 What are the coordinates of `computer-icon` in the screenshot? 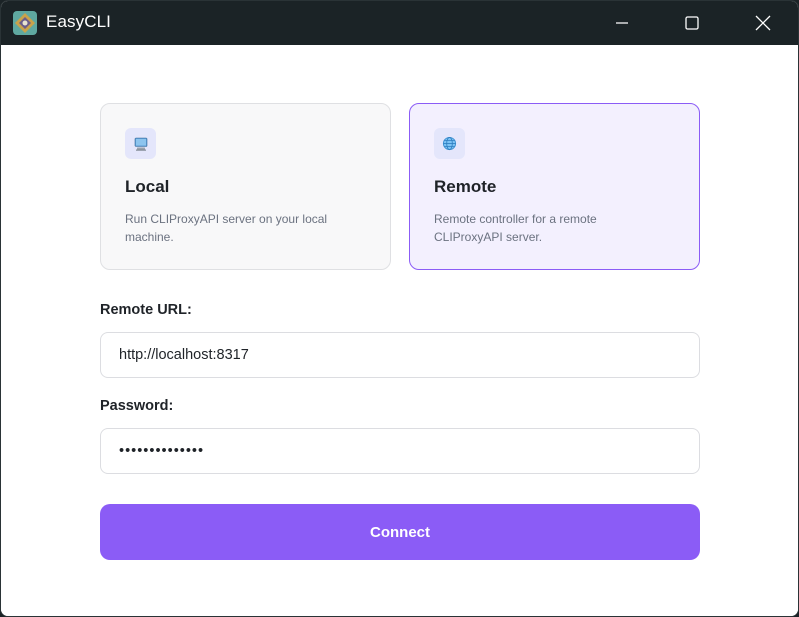 It's located at (140, 143).